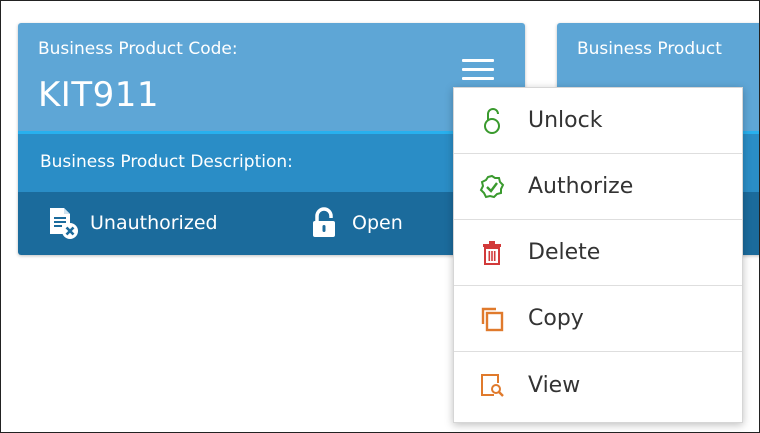 The image size is (760, 433). Describe the element at coordinates (166, 162) in the screenshot. I see `product-description-label: Business Product Description:` at that location.